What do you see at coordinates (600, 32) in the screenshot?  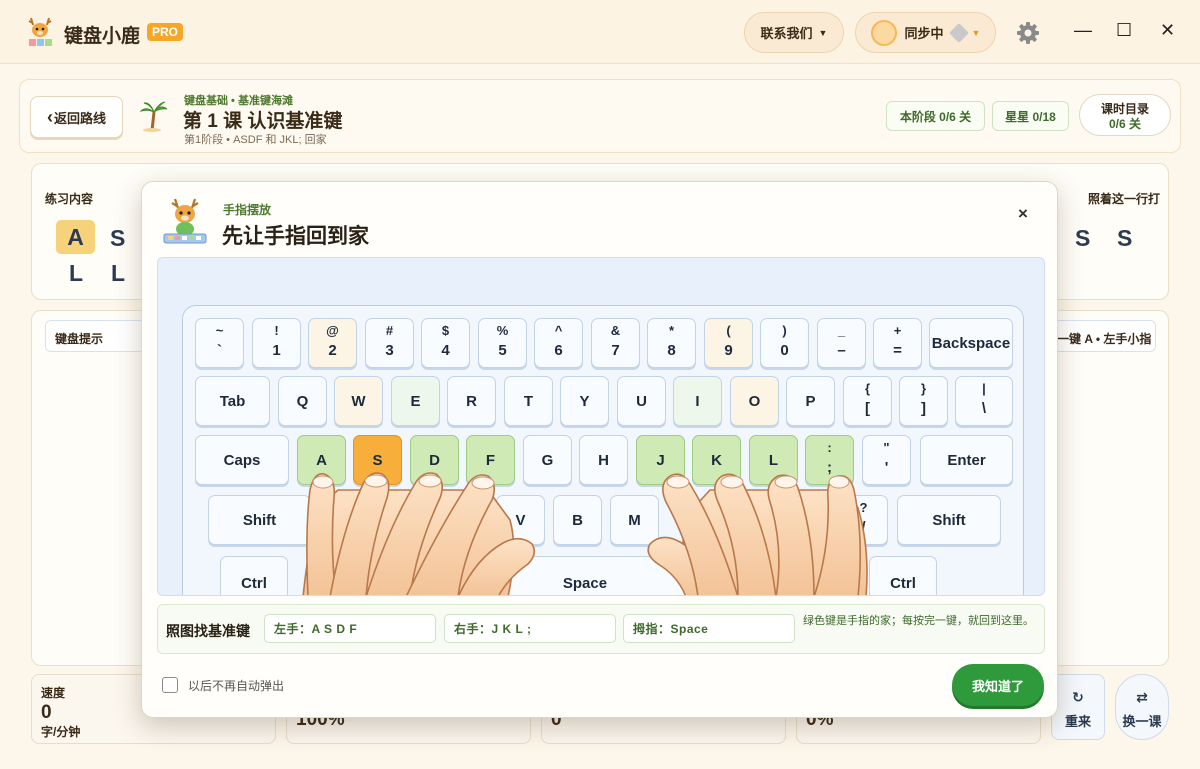 I see `title-bar: 键盘小鹿 PRO 联系我们 ▼ 同步中 ▼ — ☐ ✕` at bounding box center [600, 32].